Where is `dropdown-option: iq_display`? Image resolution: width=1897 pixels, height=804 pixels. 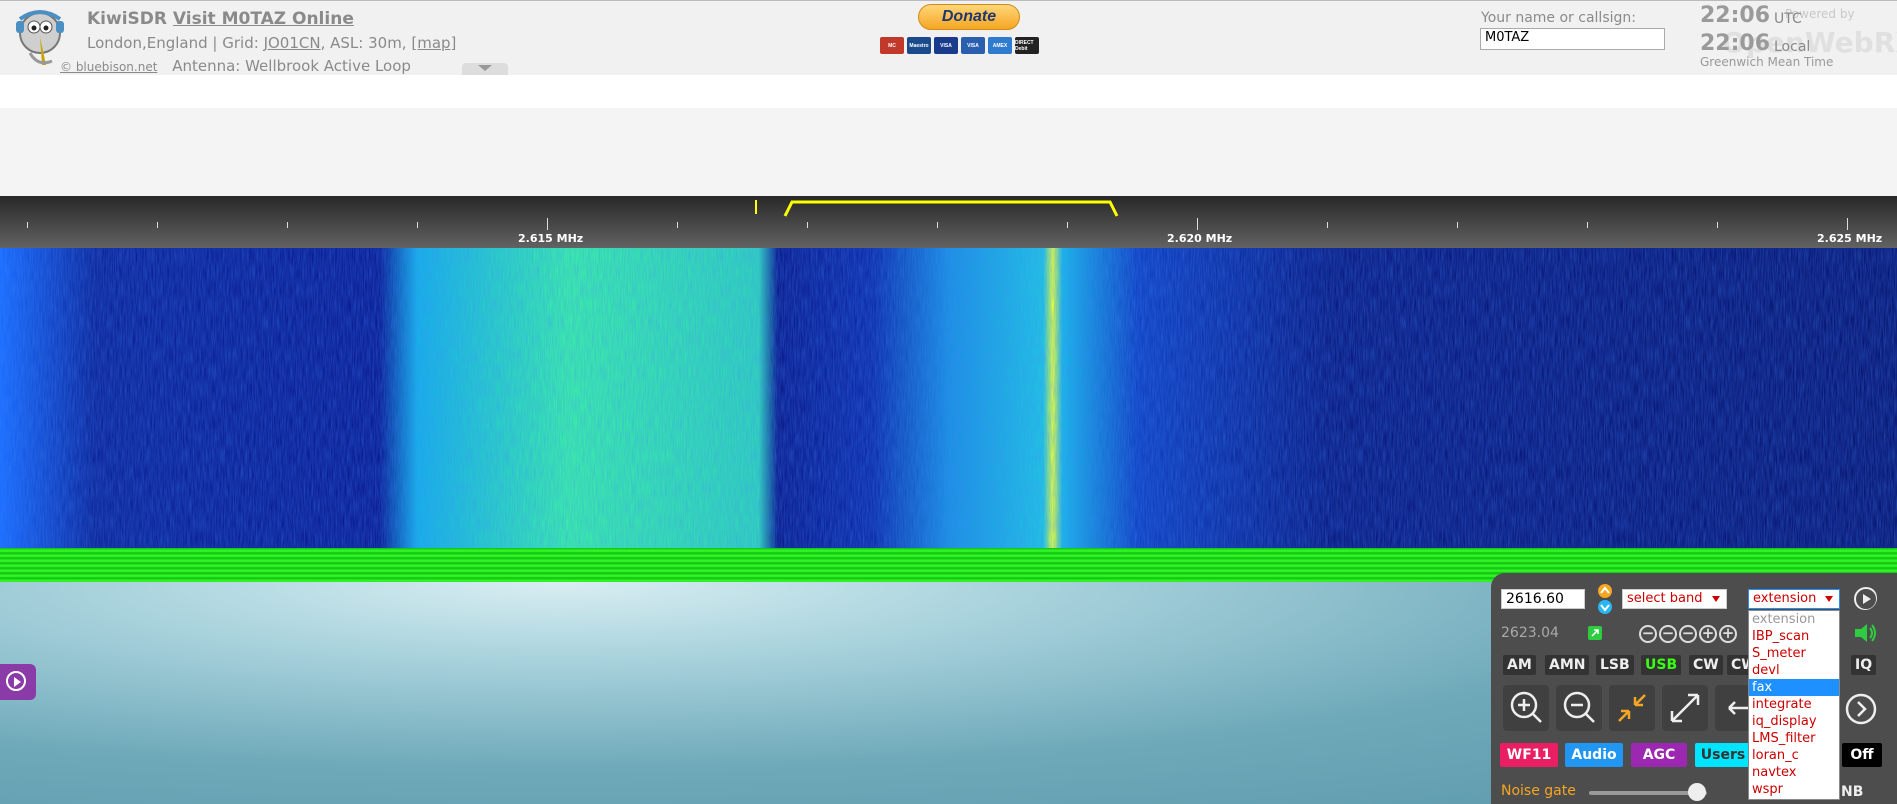 dropdown-option: iq_display is located at coordinates (1794, 721).